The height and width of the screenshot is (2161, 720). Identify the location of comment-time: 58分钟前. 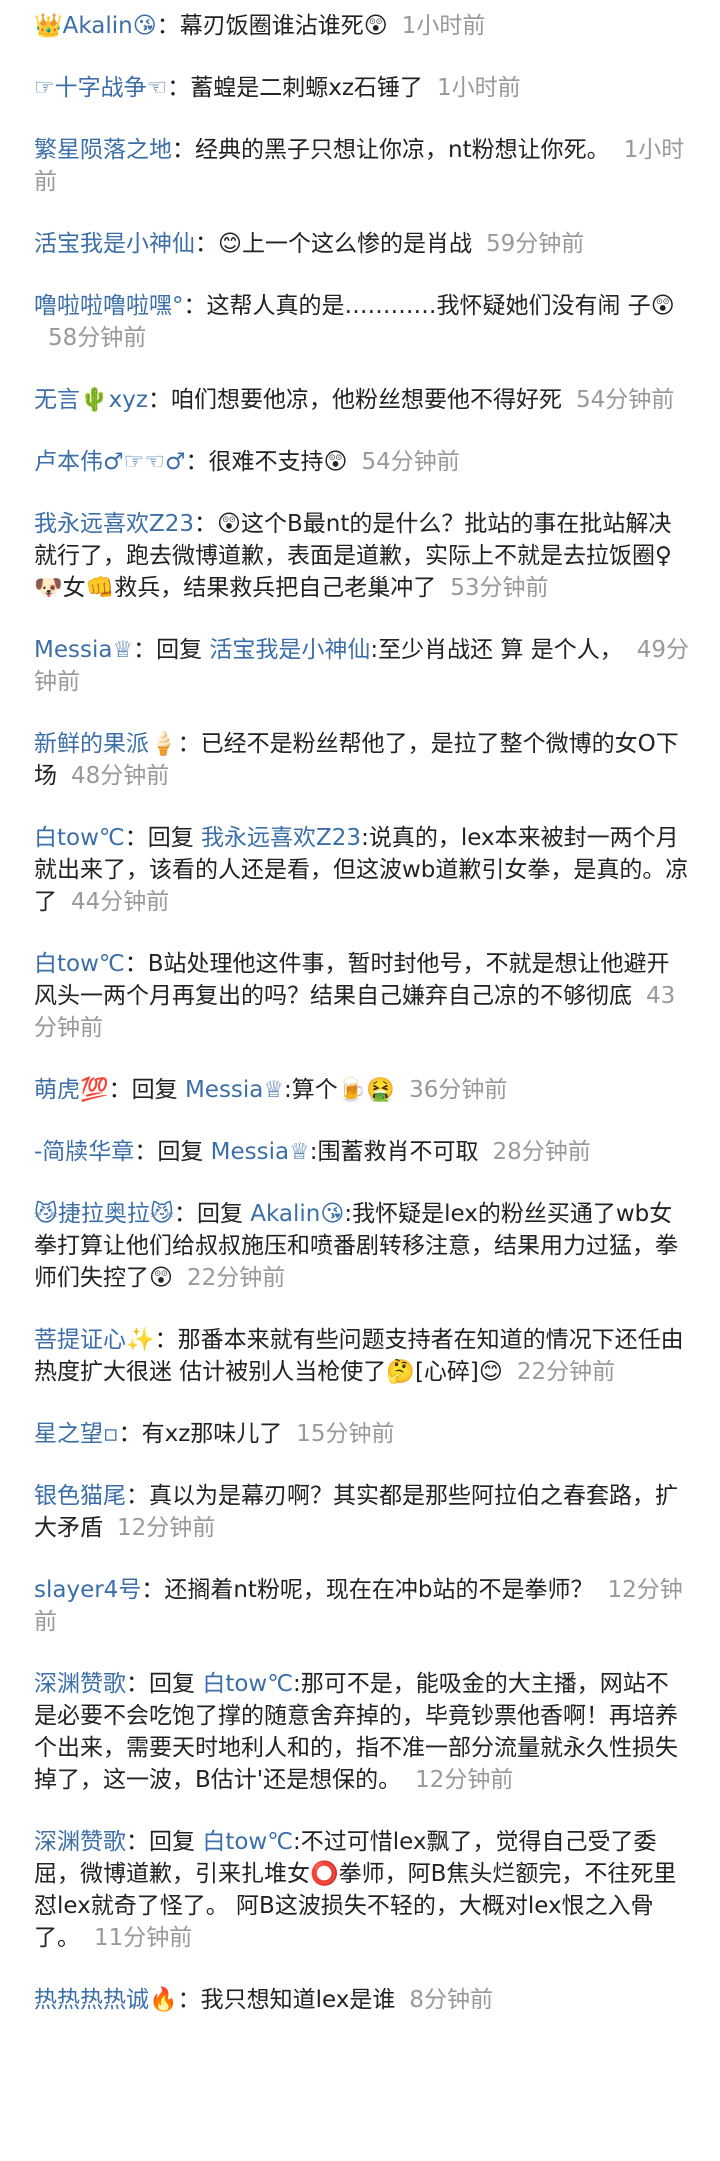
(97, 338).